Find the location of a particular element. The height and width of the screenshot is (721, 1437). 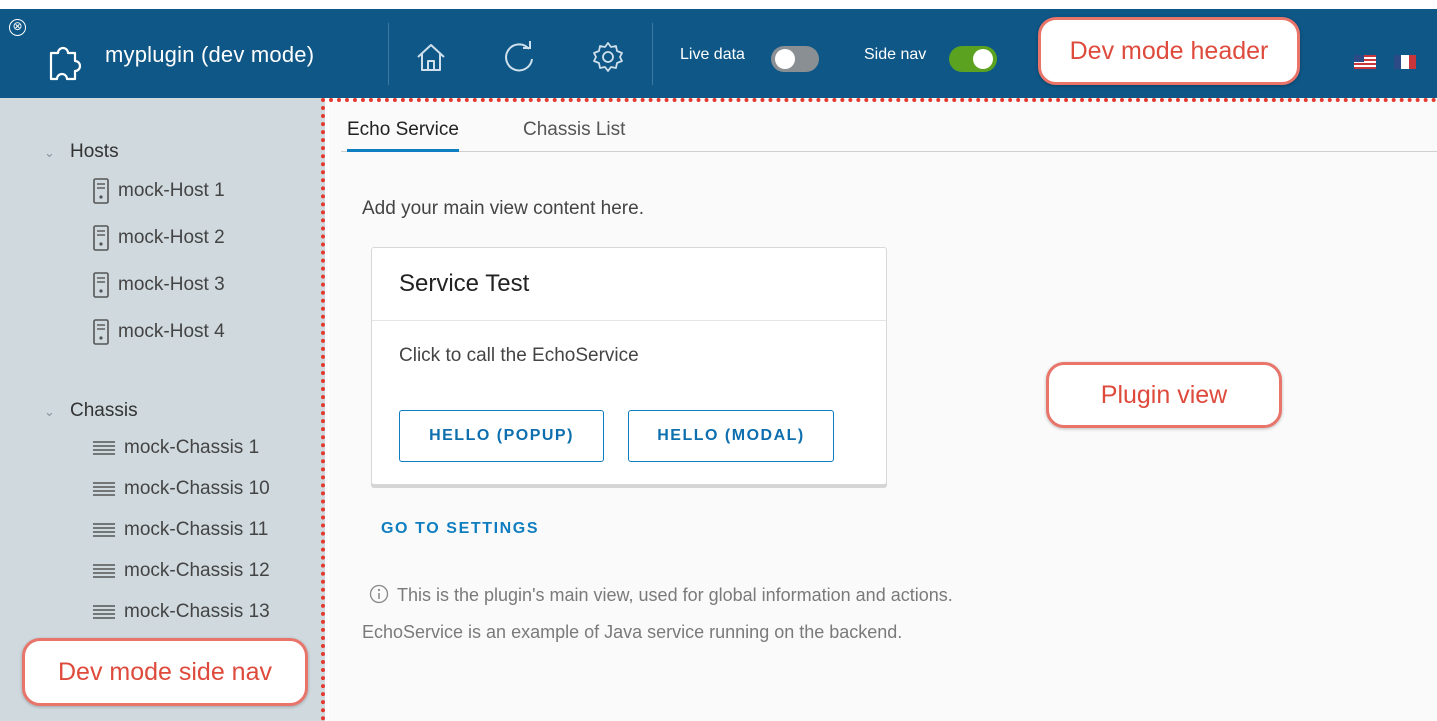

refresh-icon is located at coordinates (519, 57).